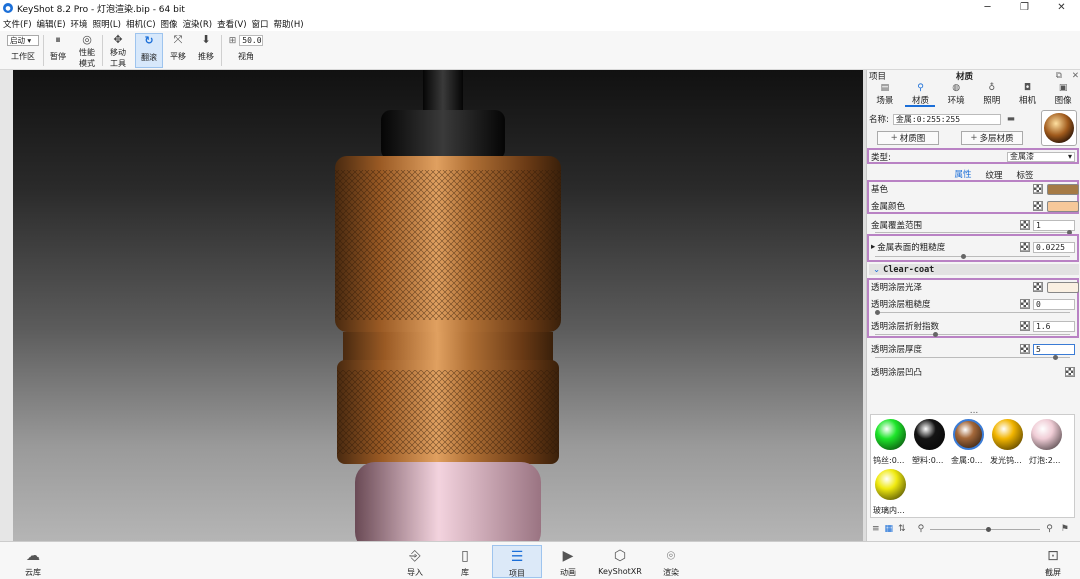 Image resolution: width=1080 pixels, height=579 pixels. I want to click on clearcoat-header: Clear-coat, so click(908, 270).